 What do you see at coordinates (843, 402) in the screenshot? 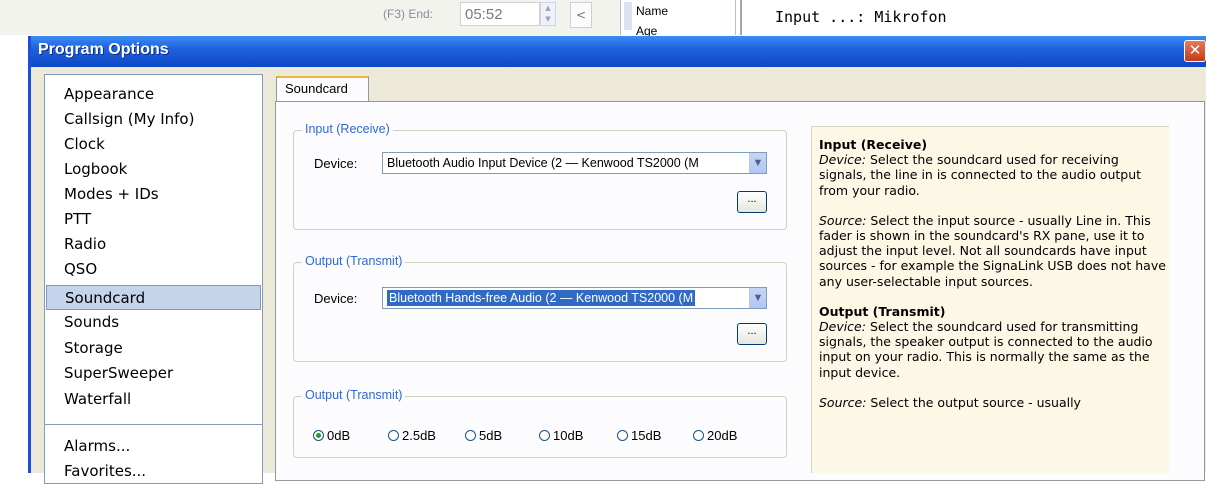
I see `help-output-source-term: Source:` at bounding box center [843, 402].